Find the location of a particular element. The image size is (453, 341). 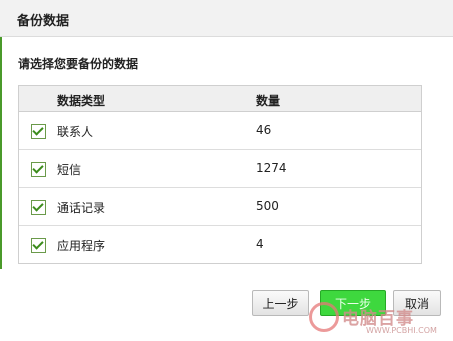

table-row: 通话记录 500 is located at coordinates (220, 207).